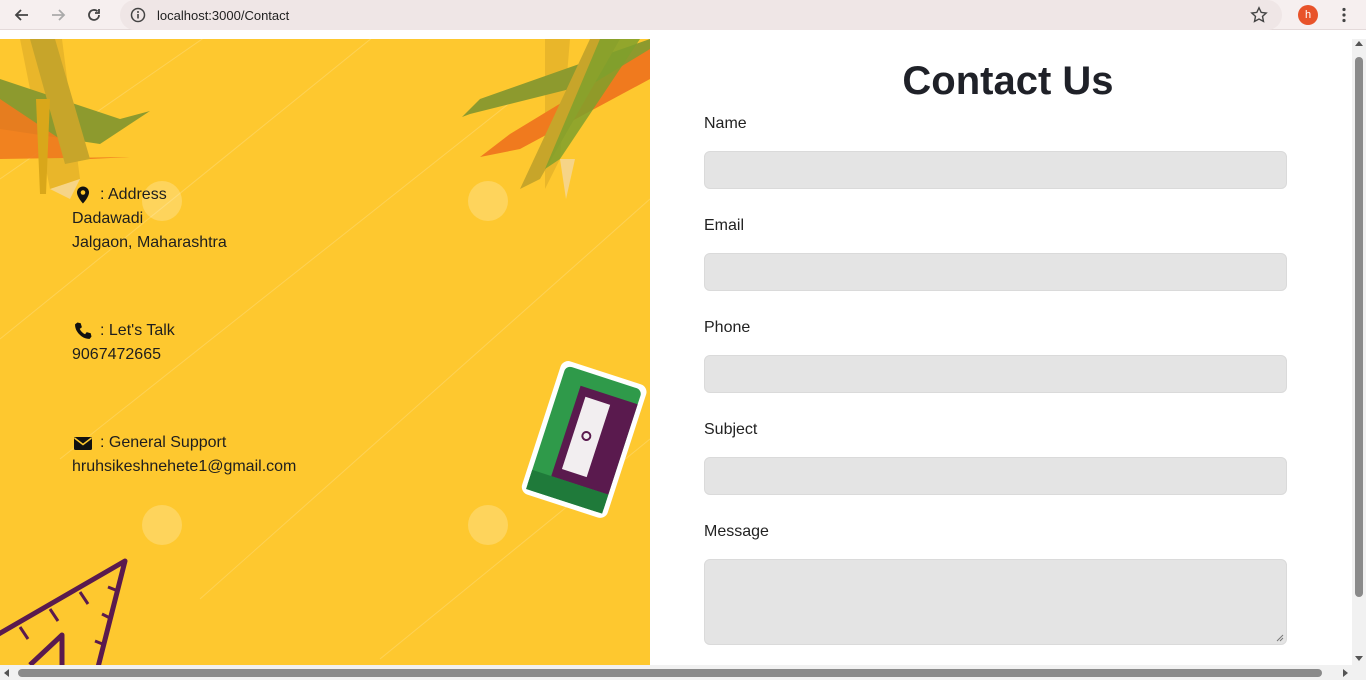  I want to click on reload-icon, so click(94, 14).